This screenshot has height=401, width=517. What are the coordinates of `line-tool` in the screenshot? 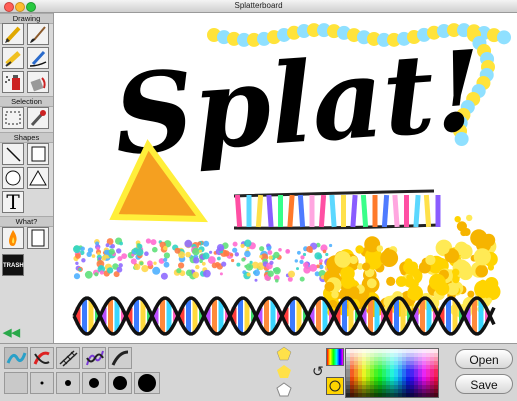 It's located at (13, 154).